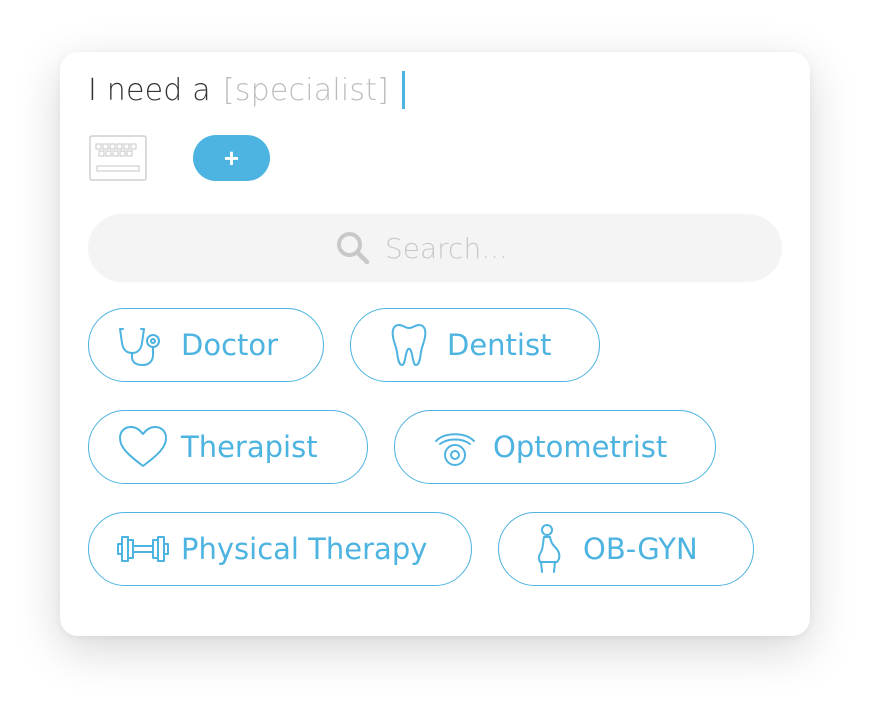 This screenshot has height=704, width=870. I want to click on dumbbell-icon, so click(143, 549).